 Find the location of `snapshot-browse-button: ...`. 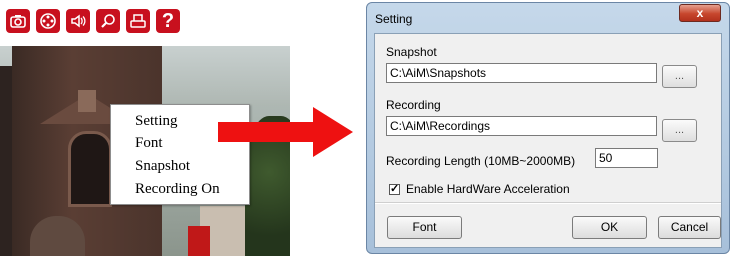

snapshot-browse-button: ... is located at coordinates (679, 76).